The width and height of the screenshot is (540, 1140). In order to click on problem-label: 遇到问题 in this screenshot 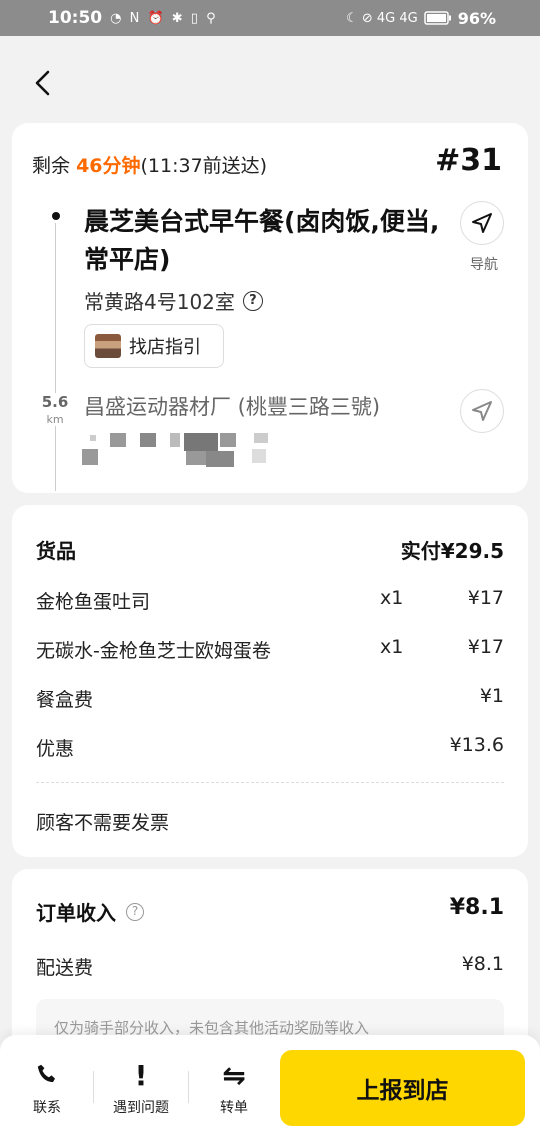, I will do `click(141, 1108)`.